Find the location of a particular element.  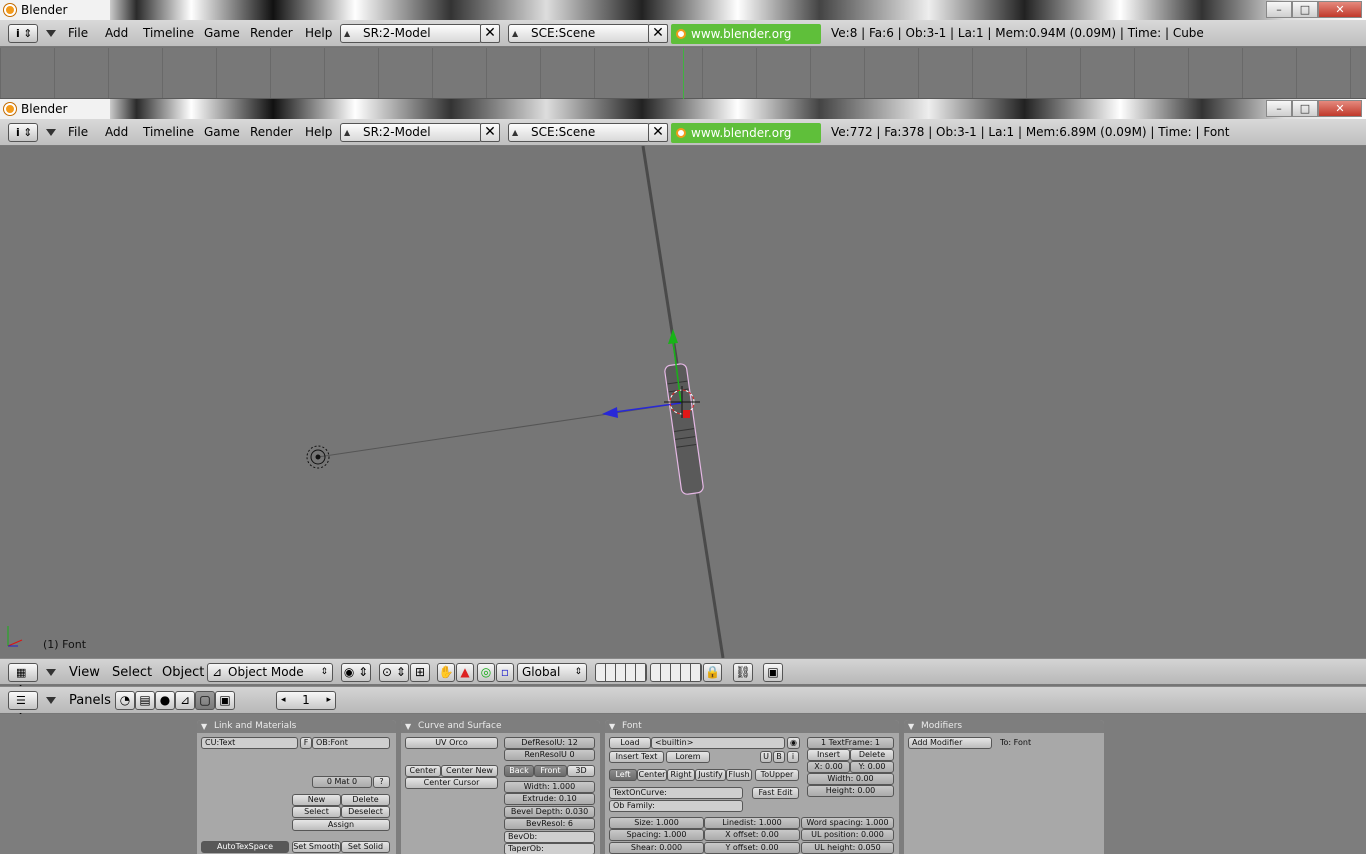

taperob-field: TaperOb: is located at coordinates (549, 848).